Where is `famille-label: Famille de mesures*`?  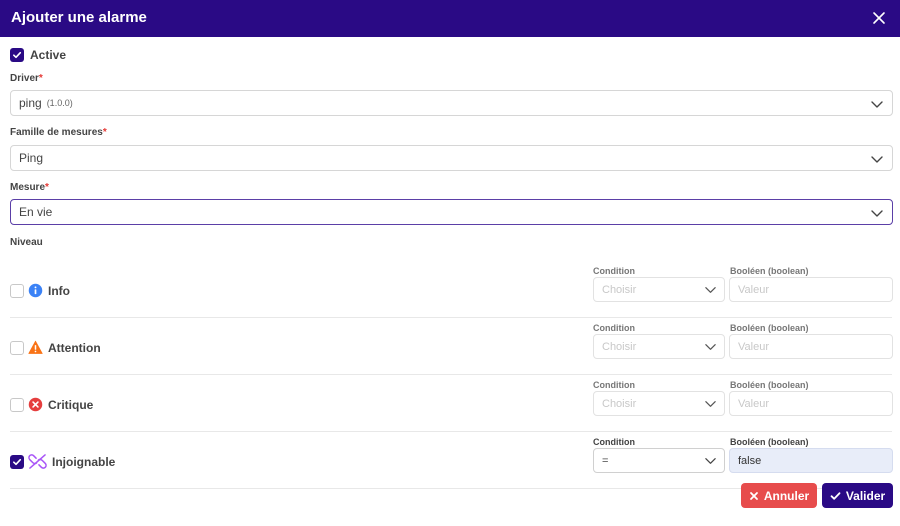
famille-label: Famille de mesures* is located at coordinates (58, 132).